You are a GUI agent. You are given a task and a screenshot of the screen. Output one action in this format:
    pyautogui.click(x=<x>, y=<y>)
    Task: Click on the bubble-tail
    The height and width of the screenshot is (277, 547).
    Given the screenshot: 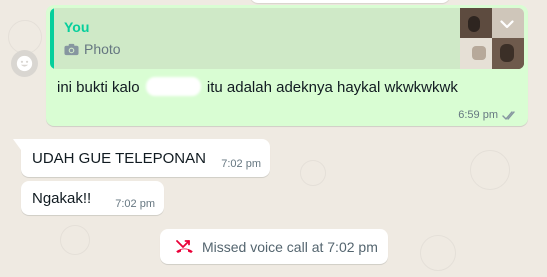 What is the action you would take?
    pyautogui.click(x=17, y=144)
    